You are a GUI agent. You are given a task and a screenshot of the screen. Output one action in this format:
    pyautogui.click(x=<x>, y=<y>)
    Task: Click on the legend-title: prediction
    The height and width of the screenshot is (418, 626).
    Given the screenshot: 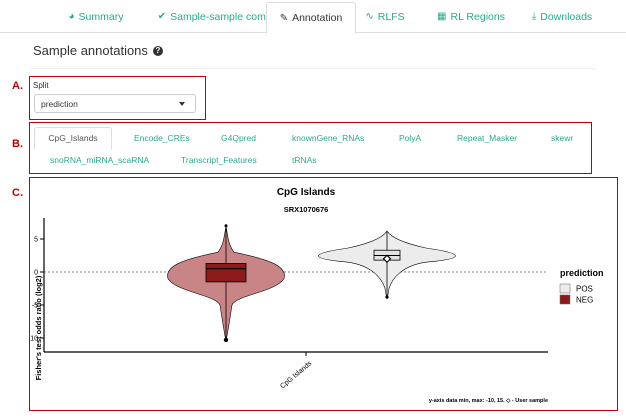 What is the action you would take?
    pyautogui.click(x=582, y=273)
    